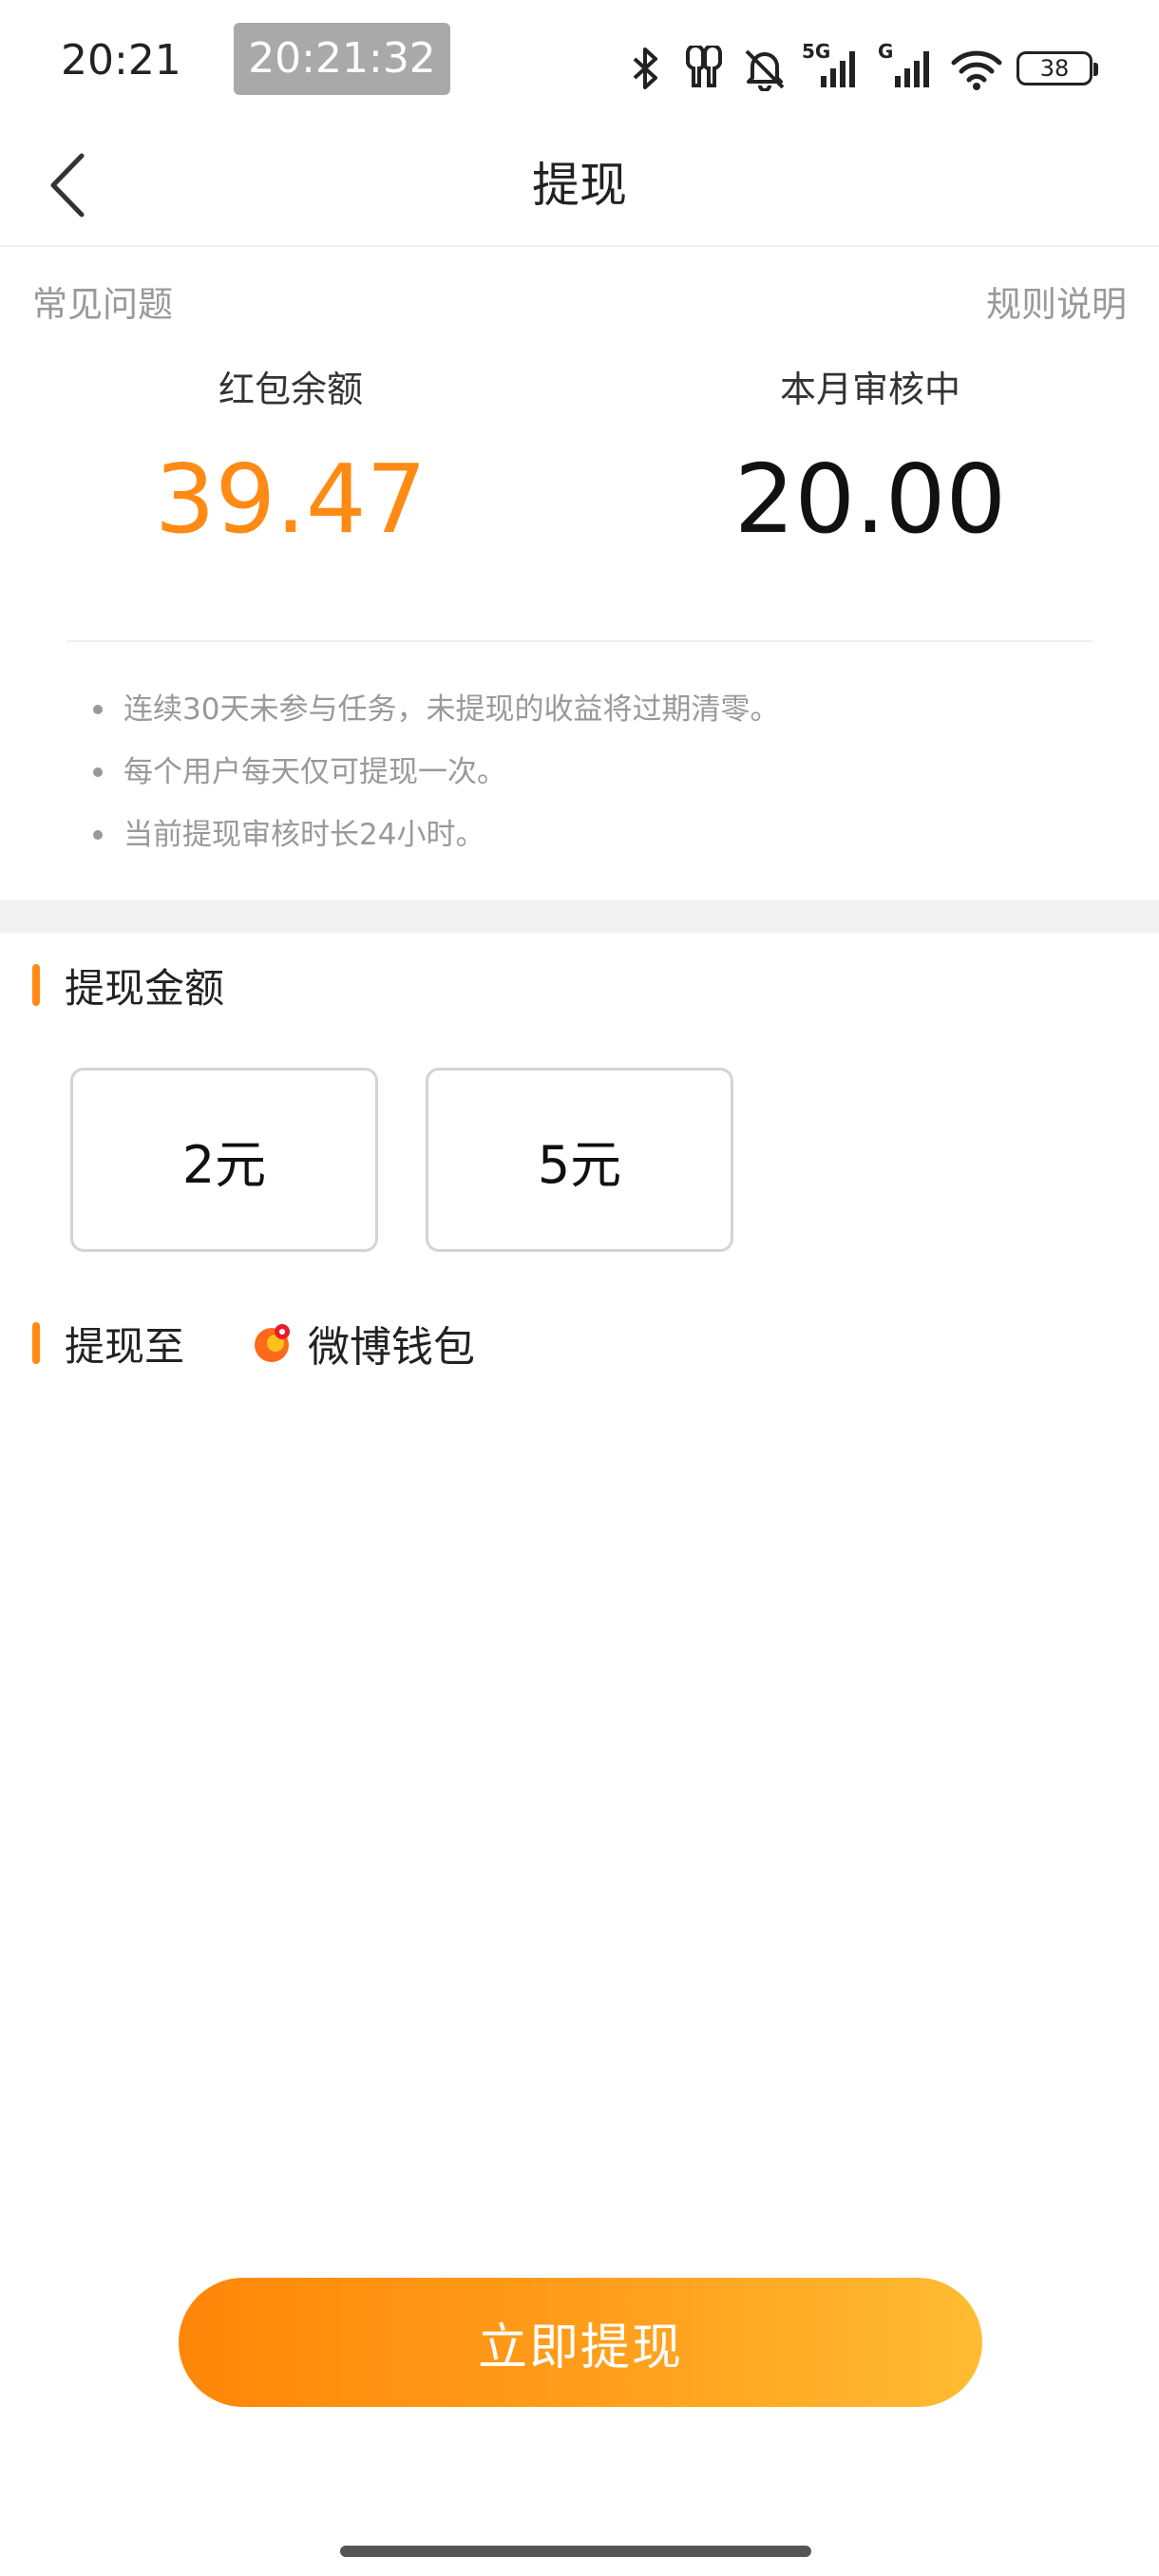 The width and height of the screenshot is (1159, 2576). What do you see at coordinates (391, 1347) in the screenshot?
I see `wallet-name: 微博钱包` at bounding box center [391, 1347].